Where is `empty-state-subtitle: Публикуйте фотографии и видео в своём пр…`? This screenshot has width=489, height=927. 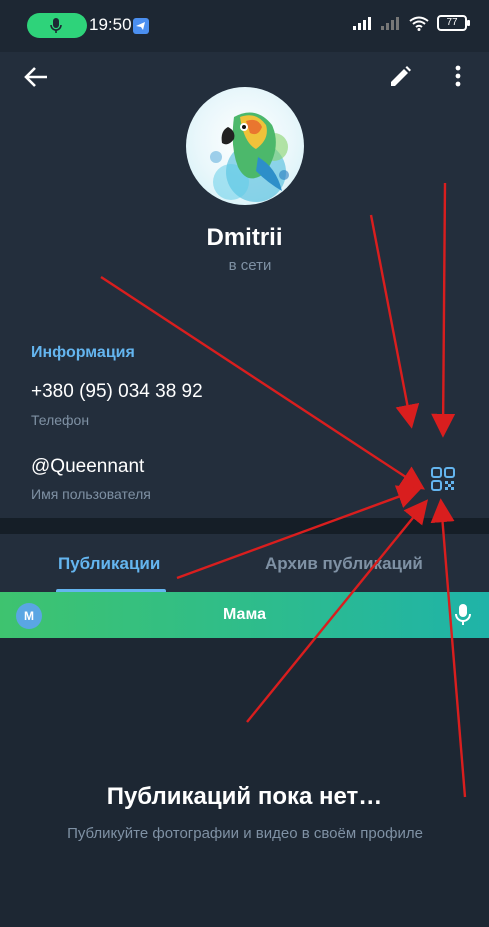
empty-state-subtitle: Публикуйте фотографии и видео в своём пр… is located at coordinates (245, 833).